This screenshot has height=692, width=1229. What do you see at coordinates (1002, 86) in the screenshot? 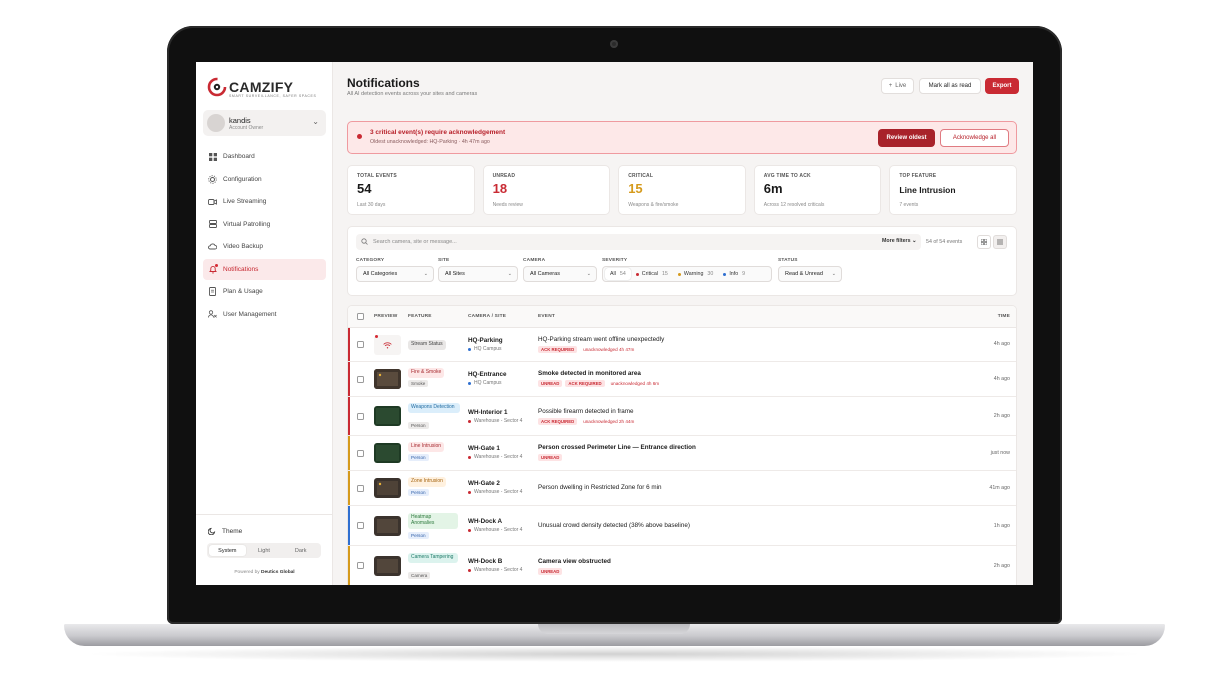
I see `export-button: Export` at bounding box center [1002, 86].